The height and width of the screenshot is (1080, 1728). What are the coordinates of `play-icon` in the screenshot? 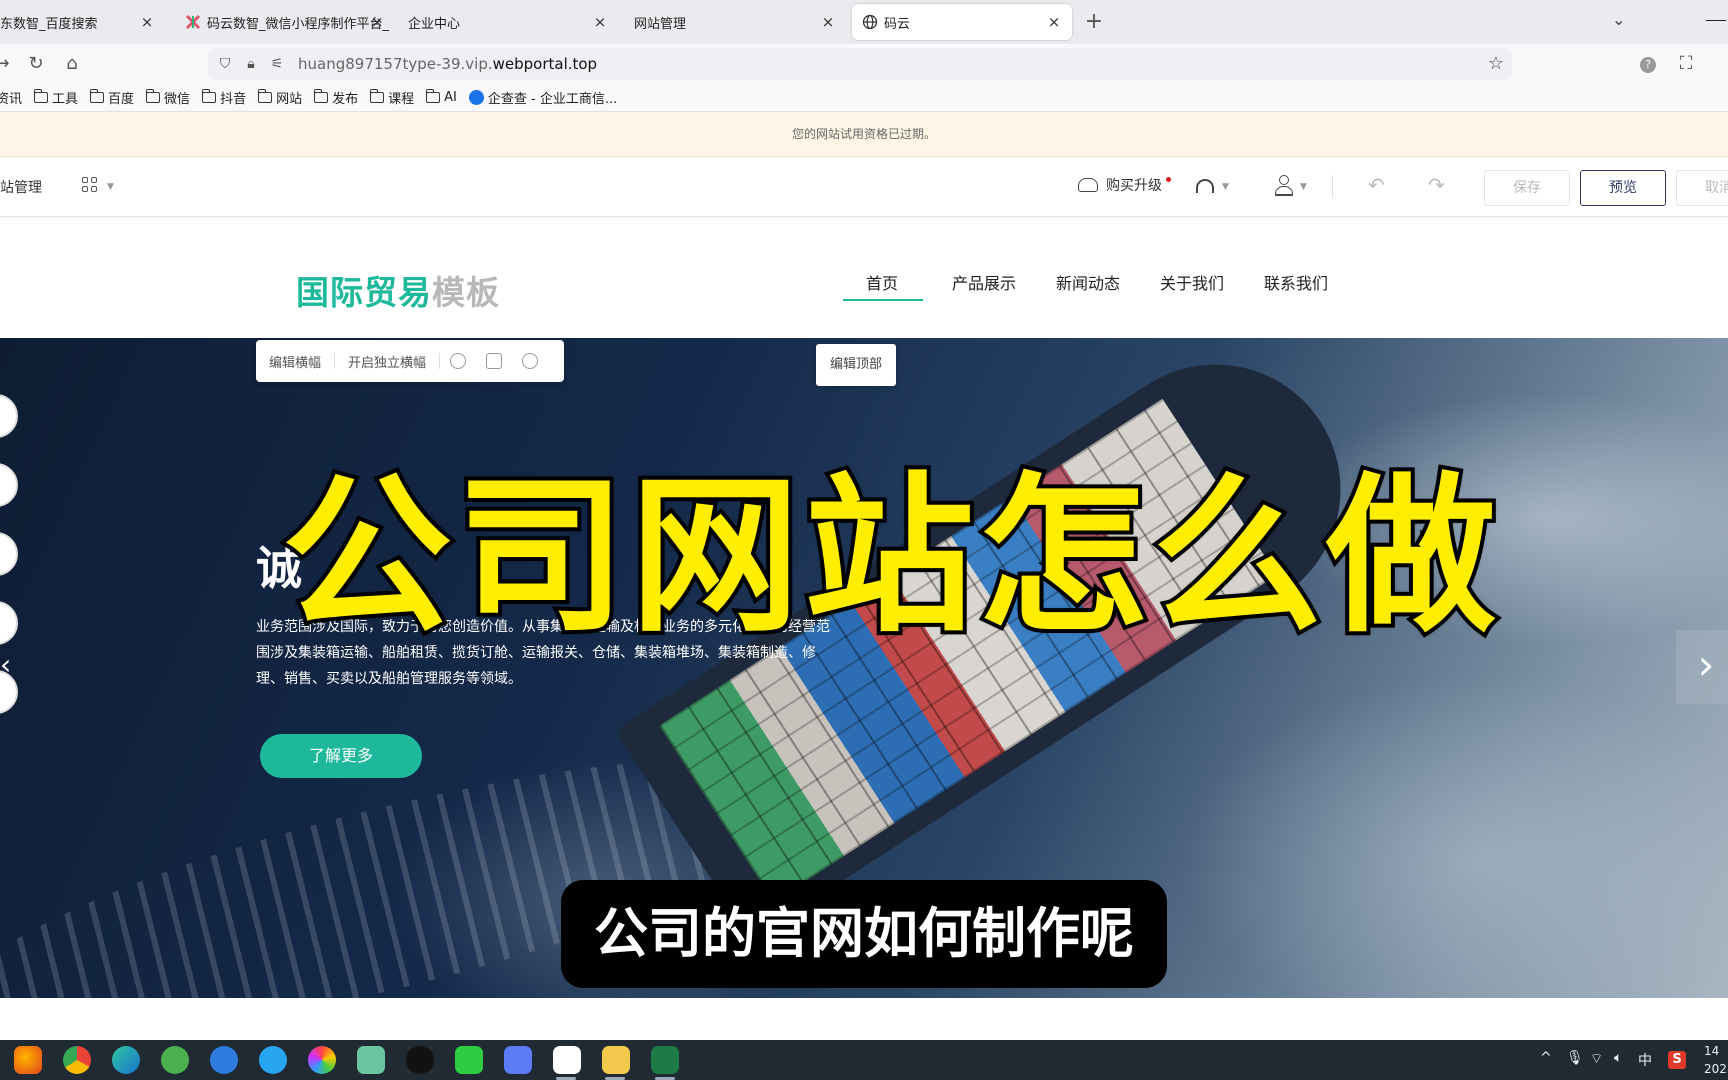 It's located at (458, 361).